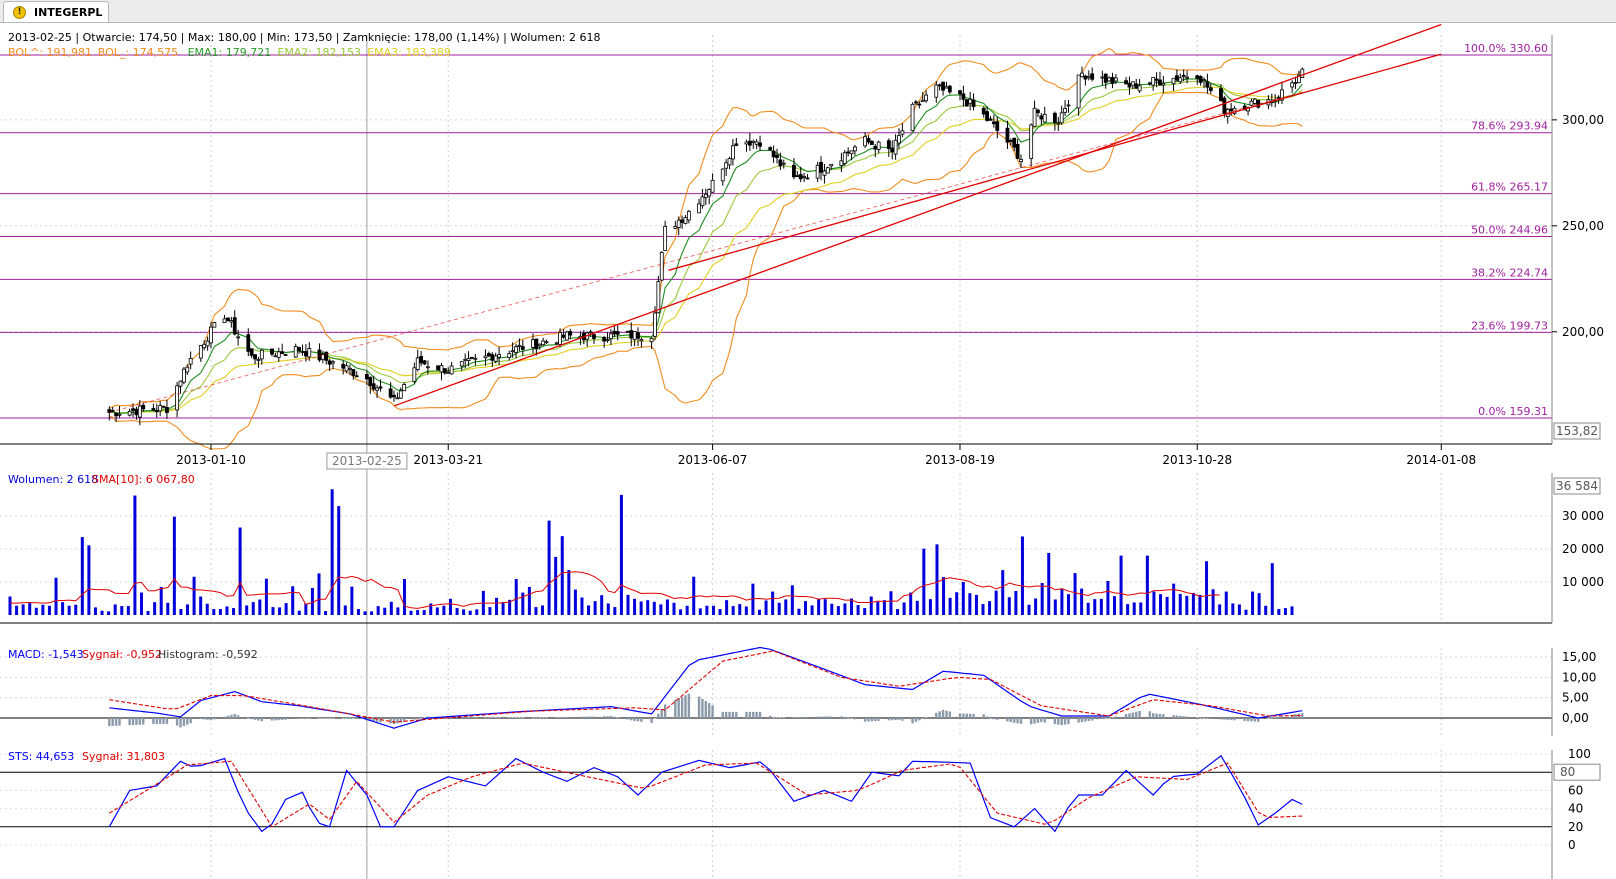 The width and height of the screenshot is (1616, 879). Describe the element at coordinates (448, 460) in the screenshot. I see `x-tick-label: 2013-03-21` at that location.